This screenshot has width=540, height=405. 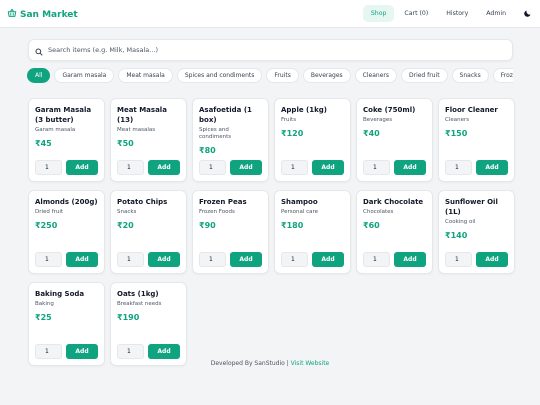 I want to click on category-chip: Frozen Fo, so click(x=502, y=75).